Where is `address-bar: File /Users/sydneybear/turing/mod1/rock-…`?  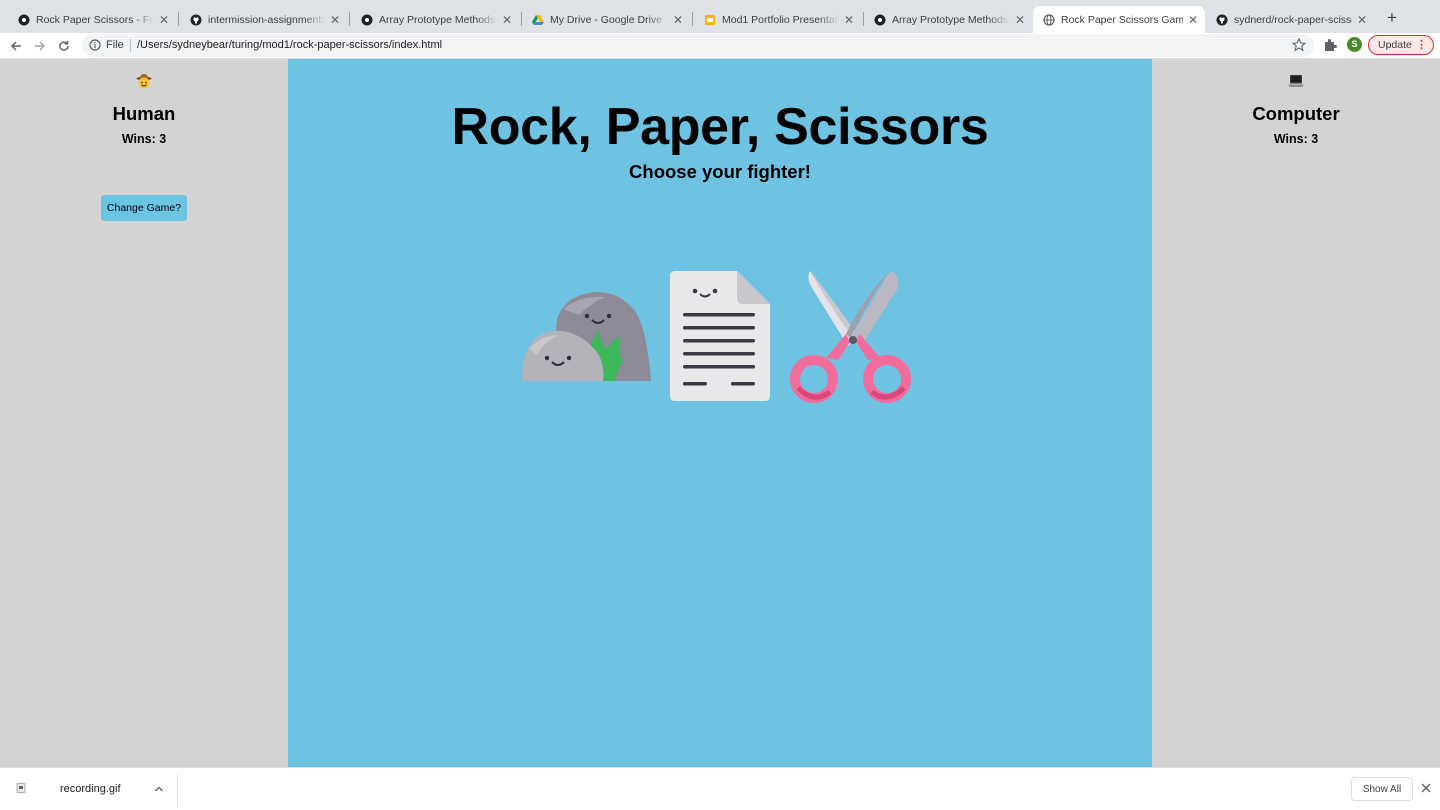
address-bar: File /Users/sydneybear/turing/mod1/rock-… is located at coordinates (698, 45).